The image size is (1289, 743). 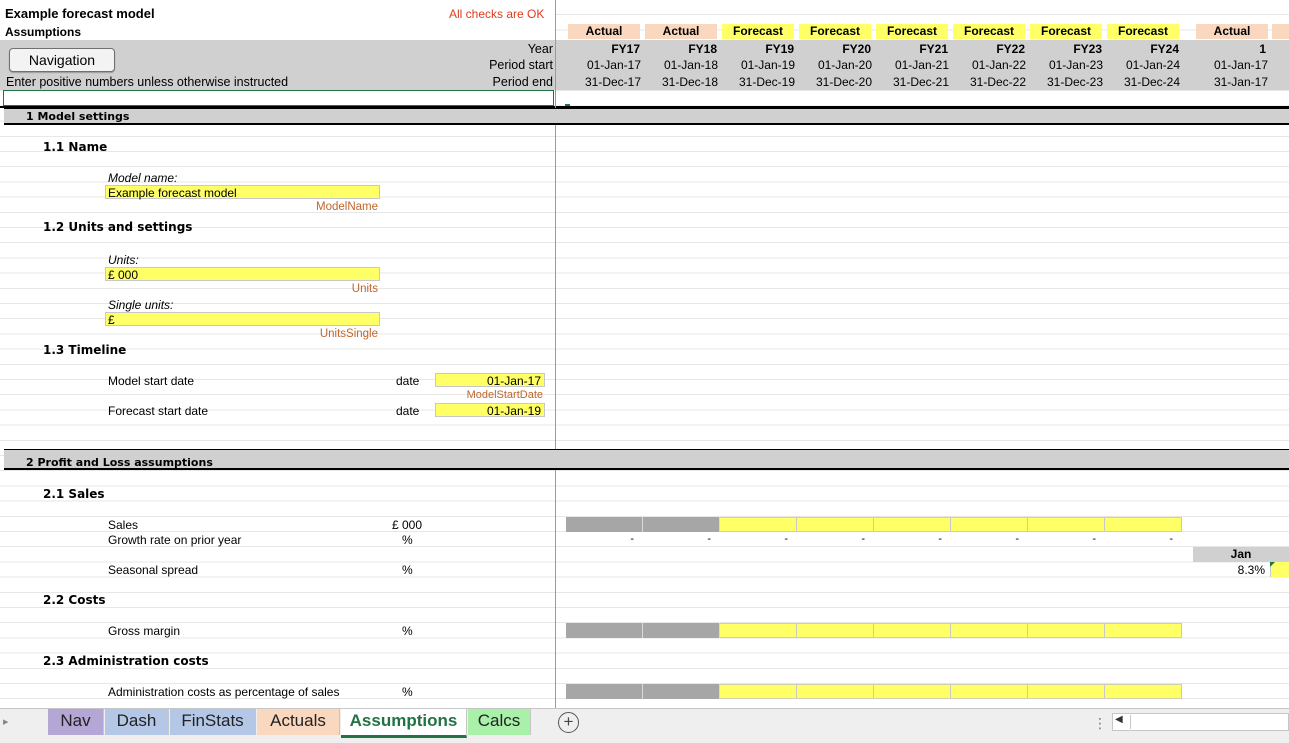 What do you see at coordinates (1241, 554) in the screenshot?
I see `month-header-jan: Jan` at bounding box center [1241, 554].